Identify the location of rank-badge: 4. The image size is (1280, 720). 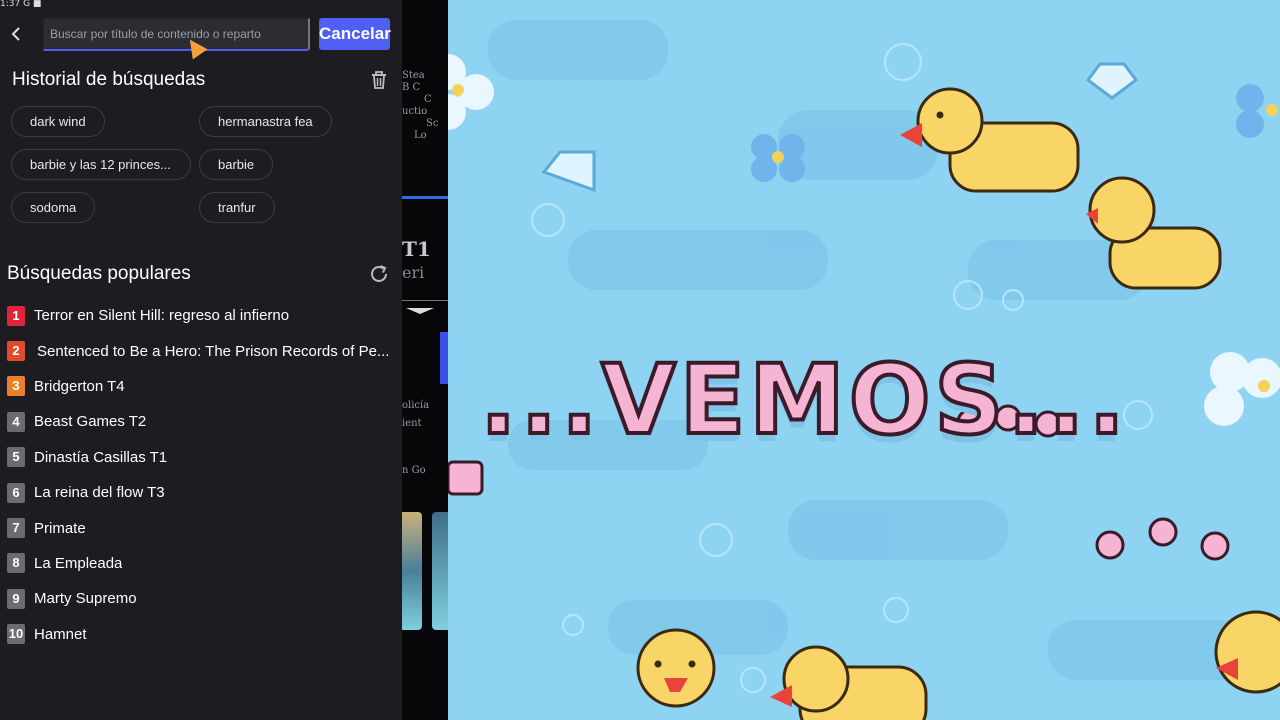
(16, 421).